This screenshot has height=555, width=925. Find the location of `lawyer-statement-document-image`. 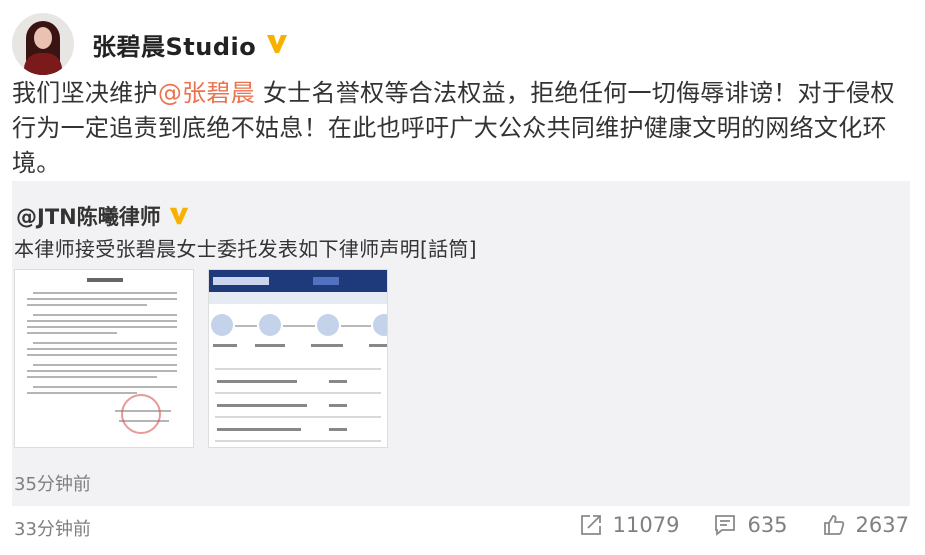

lawyer-statement-document-image is located at coordinates (104, 358).